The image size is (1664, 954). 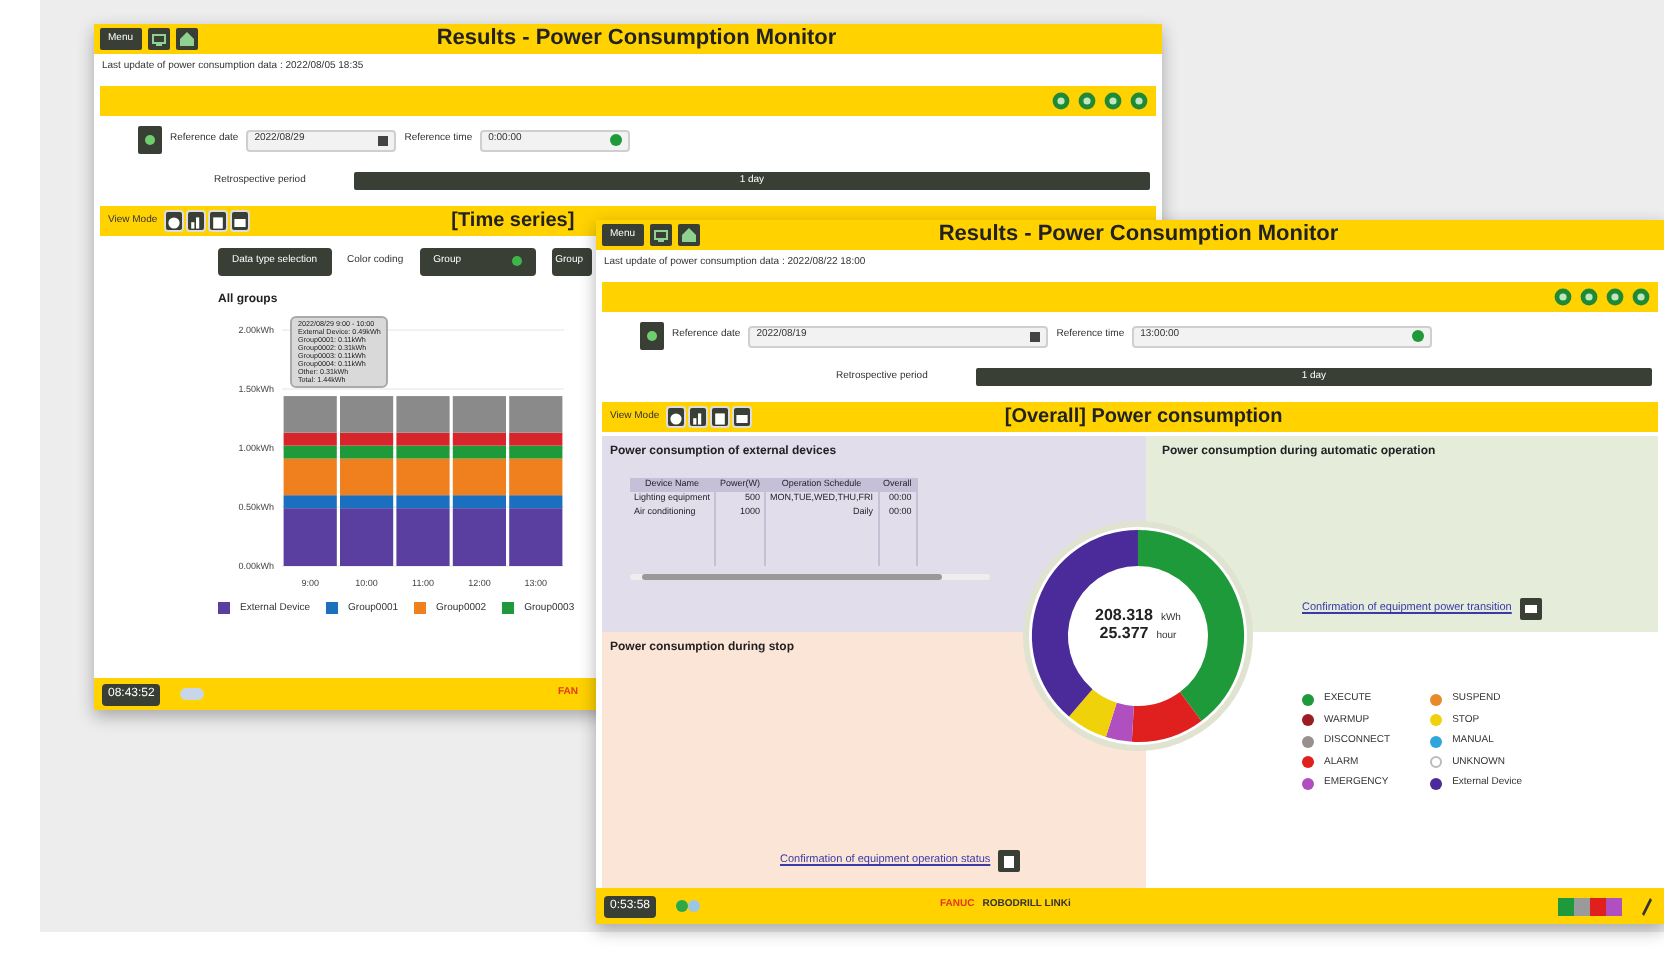 I want to click on horizontal-scrollbar, so click(x=810, y=577).